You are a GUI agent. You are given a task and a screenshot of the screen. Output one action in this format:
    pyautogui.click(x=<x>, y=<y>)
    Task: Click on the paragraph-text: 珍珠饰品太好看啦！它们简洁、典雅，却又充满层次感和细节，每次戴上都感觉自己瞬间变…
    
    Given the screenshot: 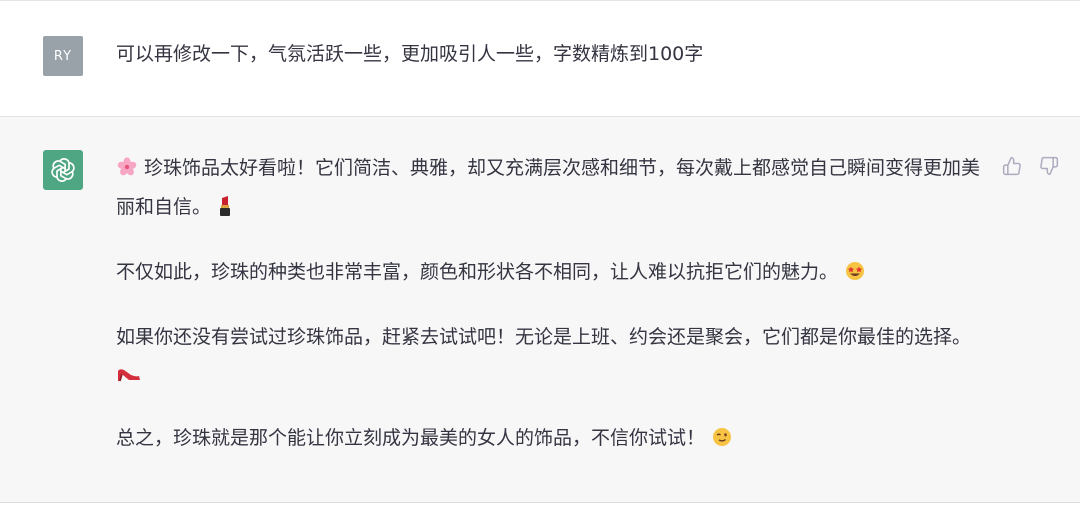 What is the action you would take?
    pyautogui.click(x=548, y=187)
    